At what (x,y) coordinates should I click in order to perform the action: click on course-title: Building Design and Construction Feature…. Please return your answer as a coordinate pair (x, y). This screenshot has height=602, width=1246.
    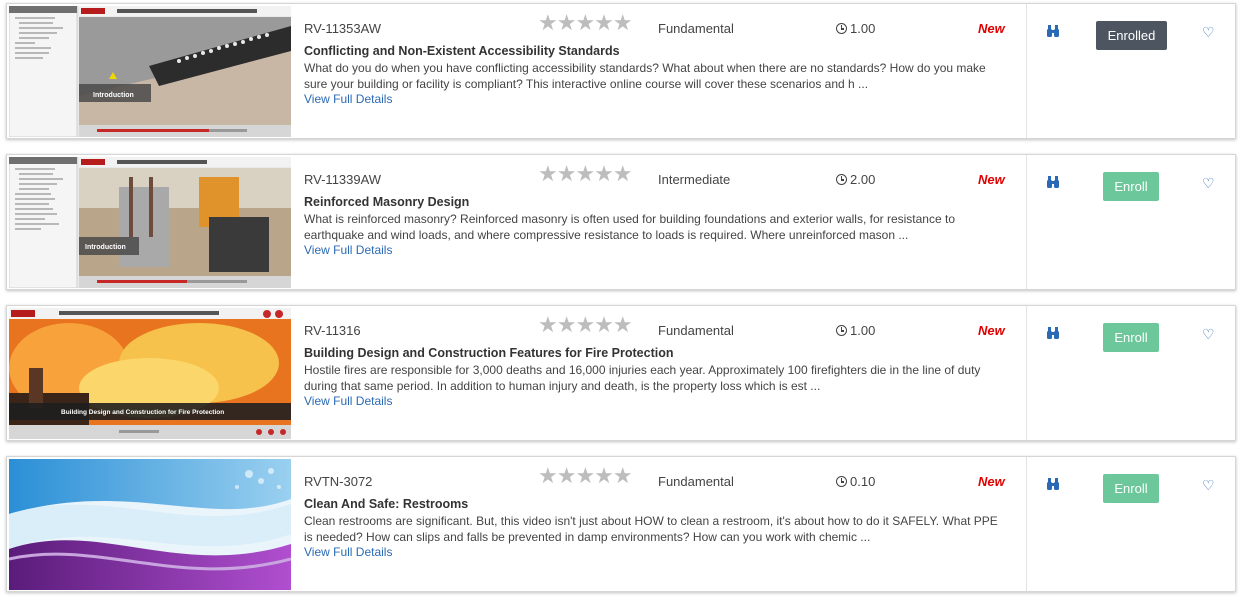
    Looking at the image, I should click on (489, 353).